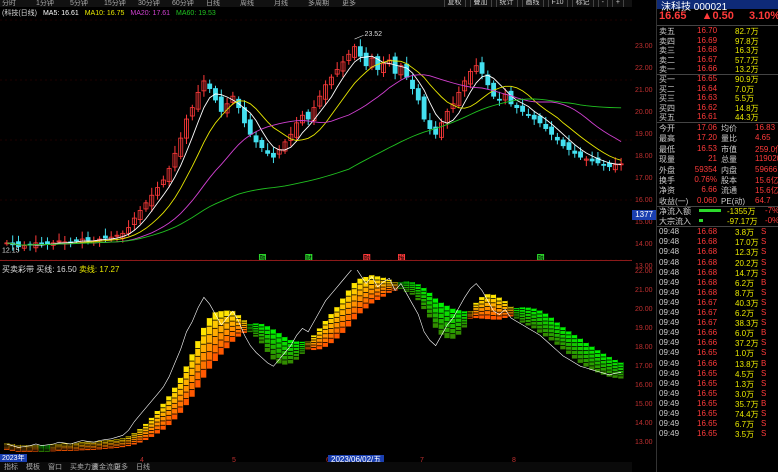 Image resolution: width=778 pixels, height=472 pixels. What do you see at coordinates (532, 3) in the screenshot?
I see `toolbar-button: 画线` at bounding box center [532, 3].